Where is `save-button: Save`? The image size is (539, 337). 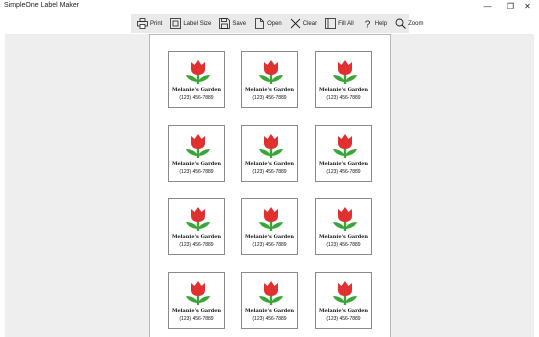
save-button: Save is located at coordinates (232, 23).